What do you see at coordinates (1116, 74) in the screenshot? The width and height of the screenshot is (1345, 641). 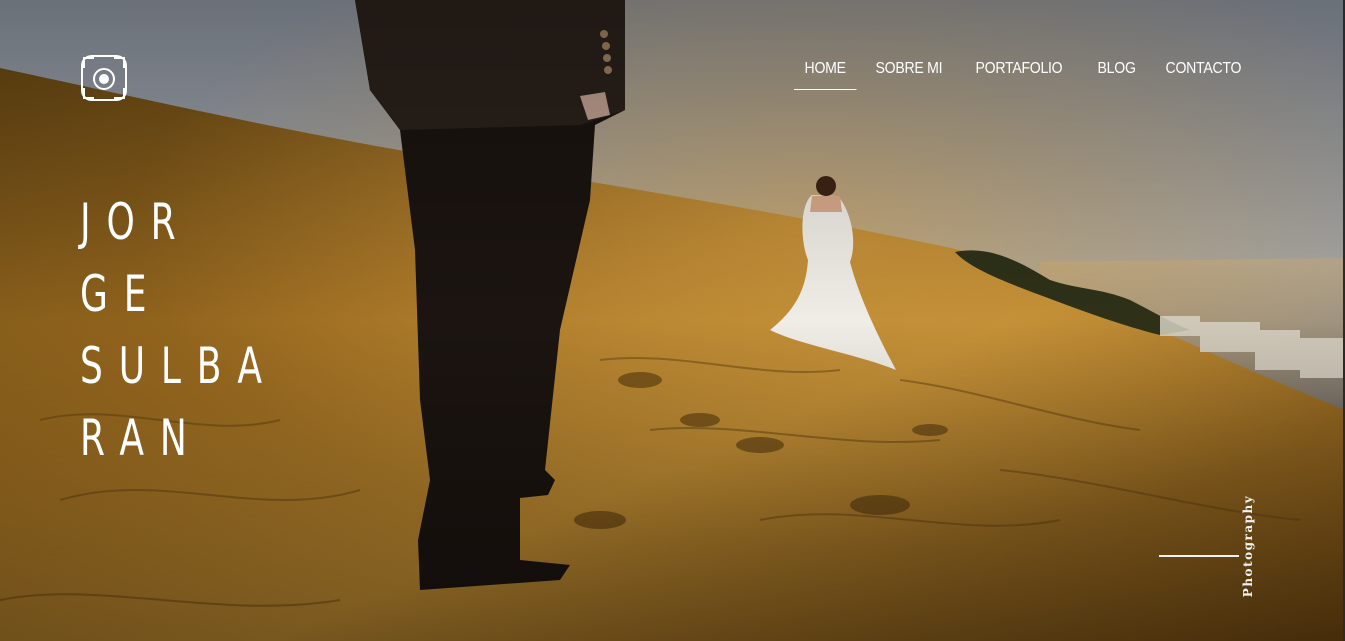 I see `nav-item-blog: BLOG` at bounding box center [1116, 74].